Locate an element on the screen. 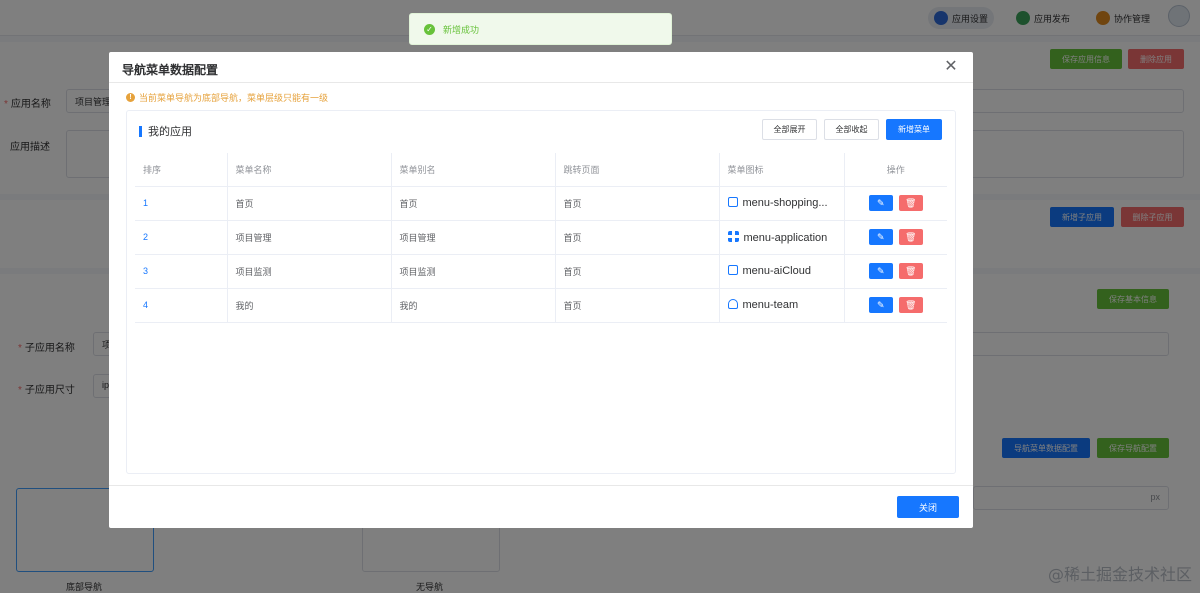 This screenshot has height=593, width=1200. row-icon: menu-application is located at coordinates (782, 237).